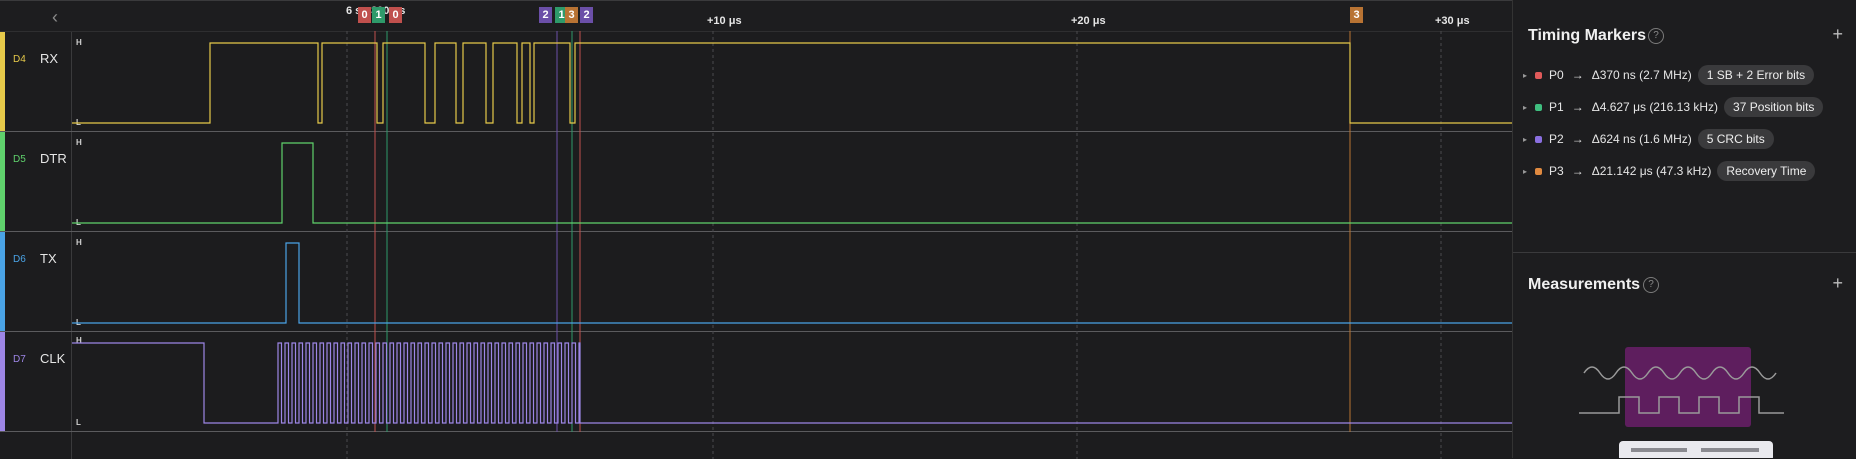  I want to click on measurements-section: Measurements ? +, so click(1684, 355).